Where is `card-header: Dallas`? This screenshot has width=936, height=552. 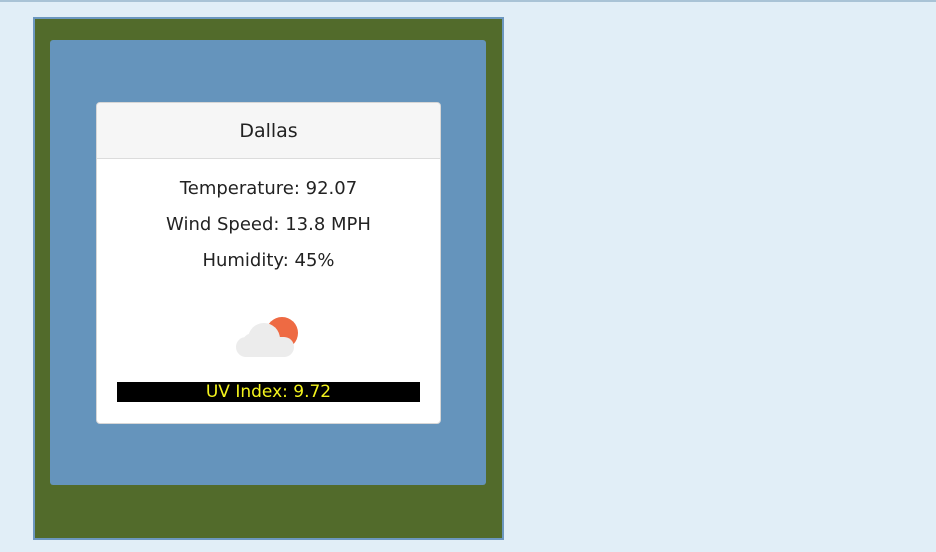
card-header: Dallas is located at coordinates (268, 131).